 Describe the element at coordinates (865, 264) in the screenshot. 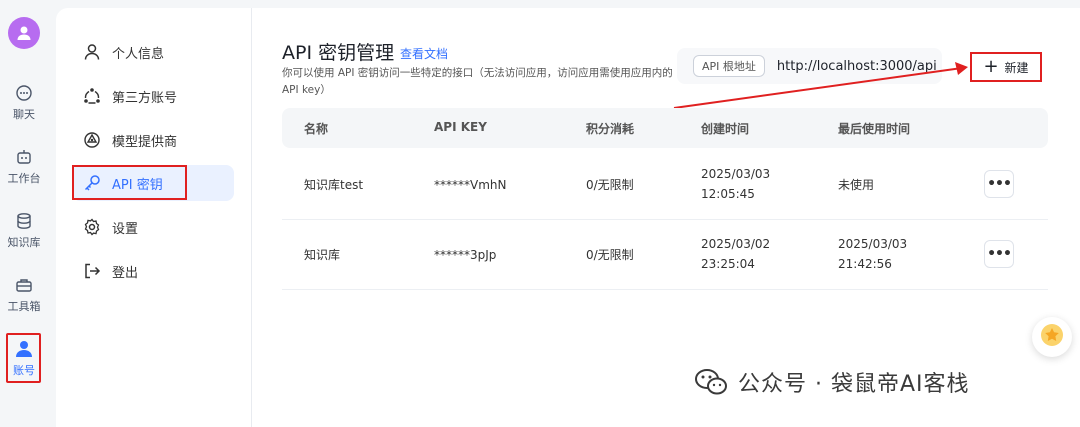

I see `cell-last-used-time: 21:42:56` at that location.